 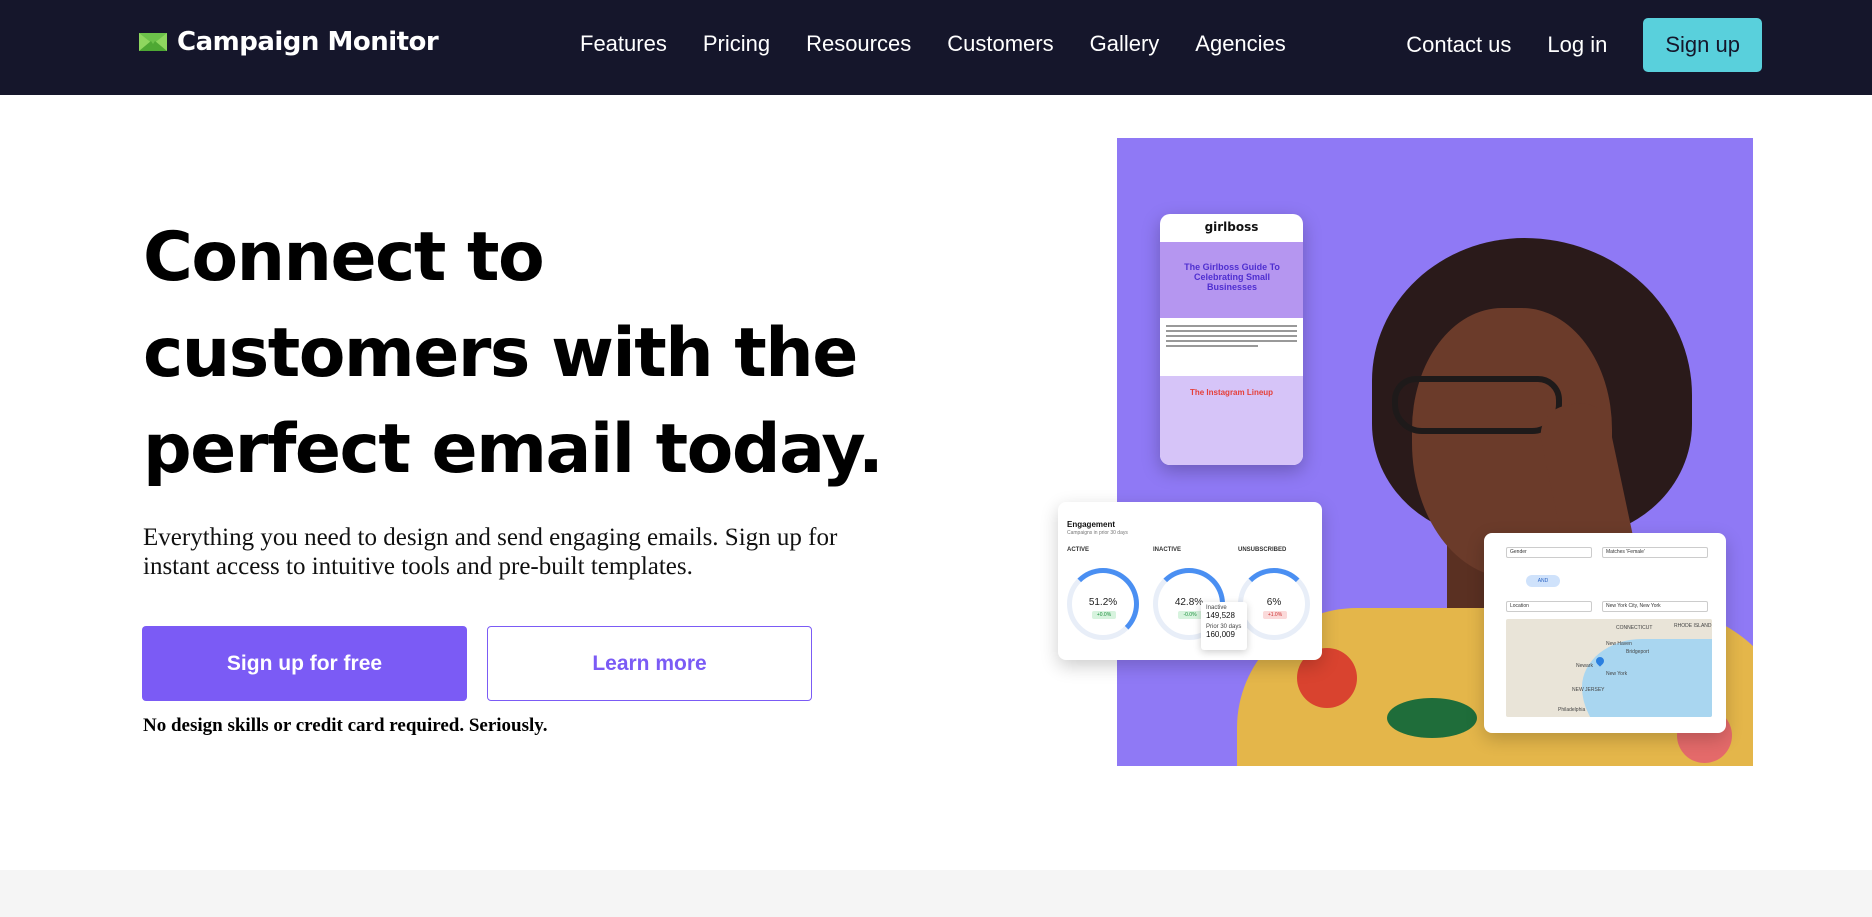 I want to click on signup-button: Sign up, so click(x=1702, y=45).